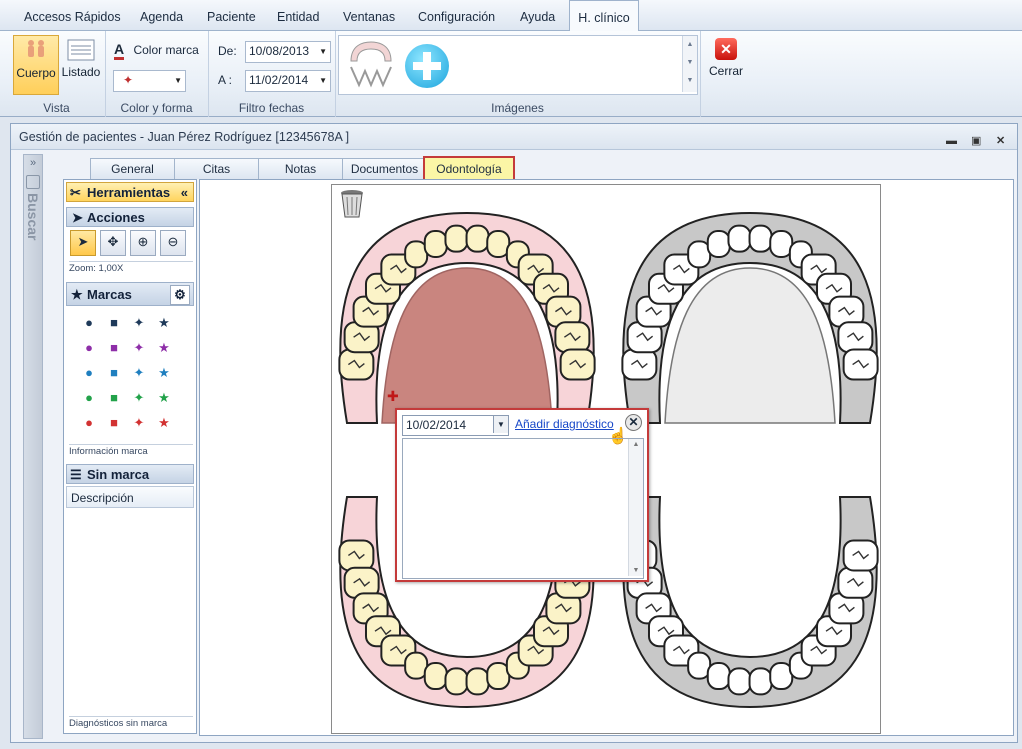 The width and height of the screenshot is (1022, 749). What do you see at coordinates (725, 71) in the screenshot?
I see `cerrar-label: Cerrar` at bounding box center [725, 71].